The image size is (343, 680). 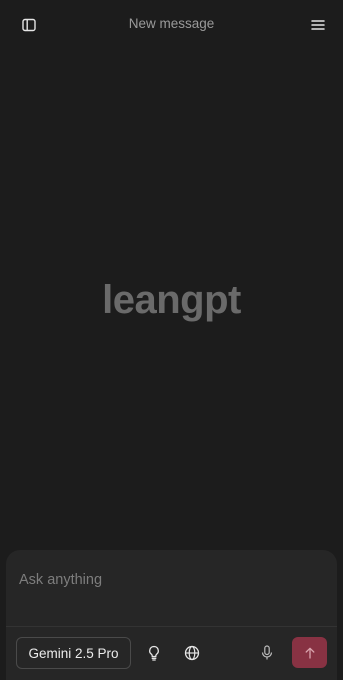 I want to click on message-input: Ask anything, so click(x=169, y=580).